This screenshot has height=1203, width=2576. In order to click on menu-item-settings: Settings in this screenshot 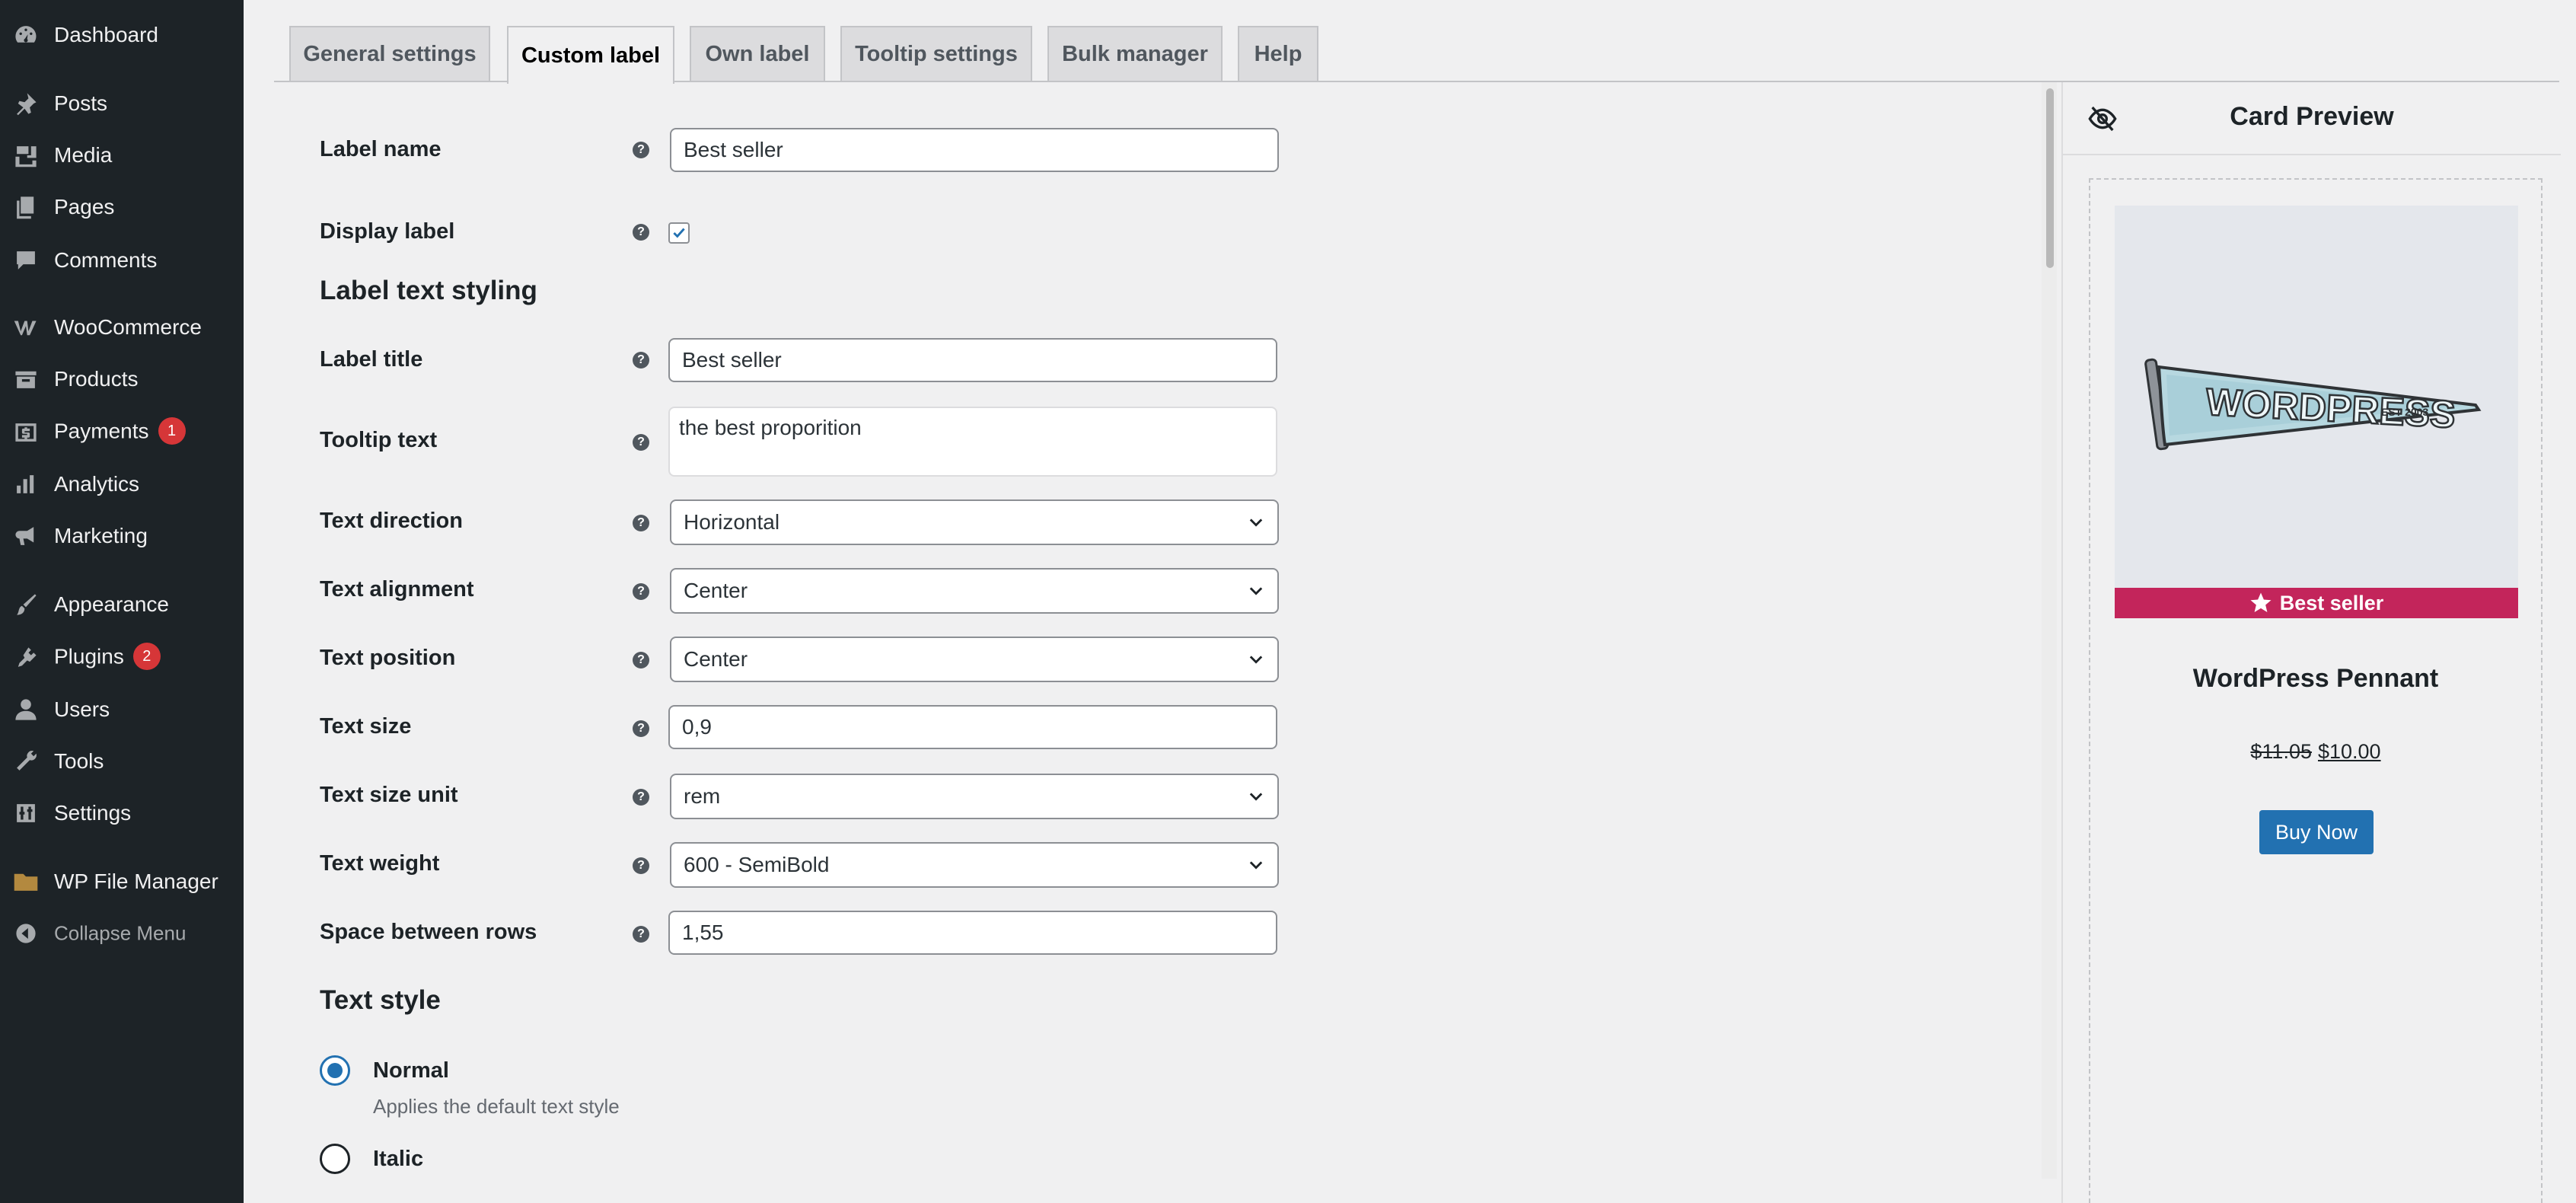, I will do `click(122, 813)`.